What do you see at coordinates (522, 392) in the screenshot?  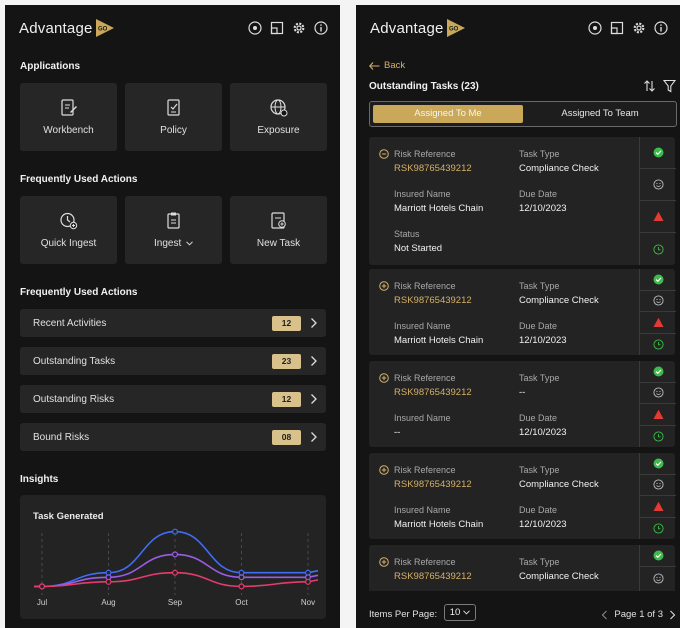 I see `task-type-value: --` at bounding box center [522, 392].